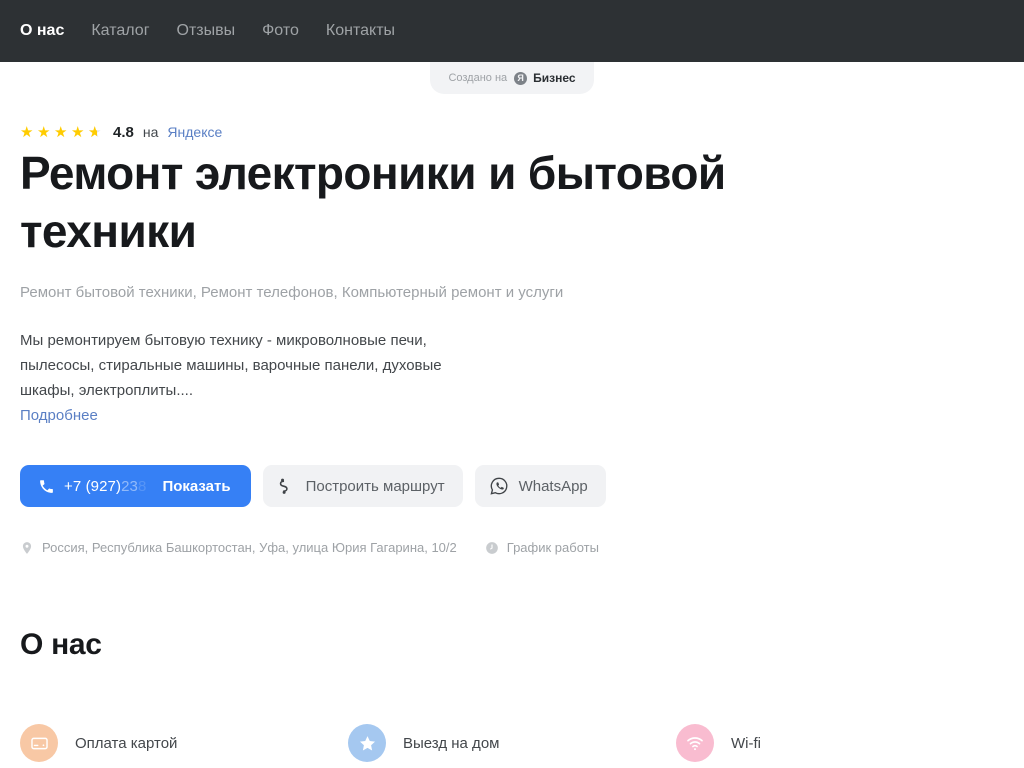 This screenshot has height=768, width=1024. I want to click on feature-card-wifi: Wi-fi, so click(840, 743).